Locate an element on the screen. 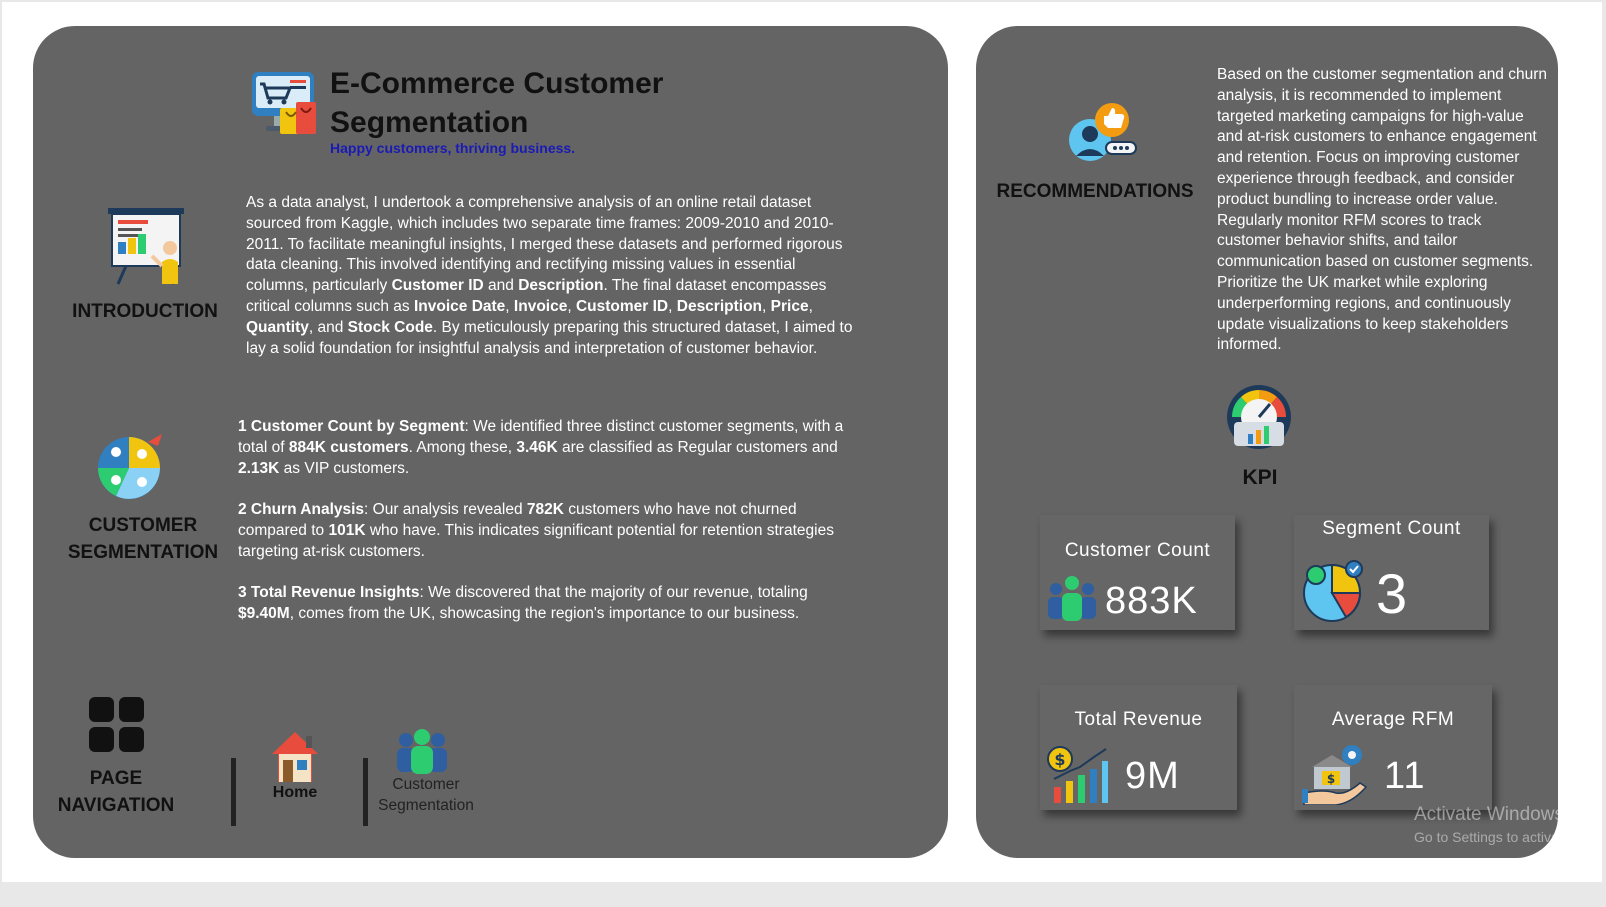  people-group-icon is located at coordinates (422, 751).